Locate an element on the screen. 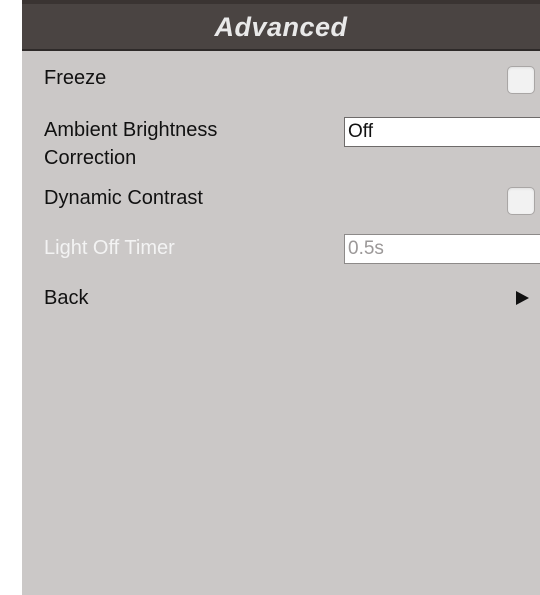 The height and width of the screenshot is (595, 540). ambient-brightness-select: Off is located at coordinates (442, 132).